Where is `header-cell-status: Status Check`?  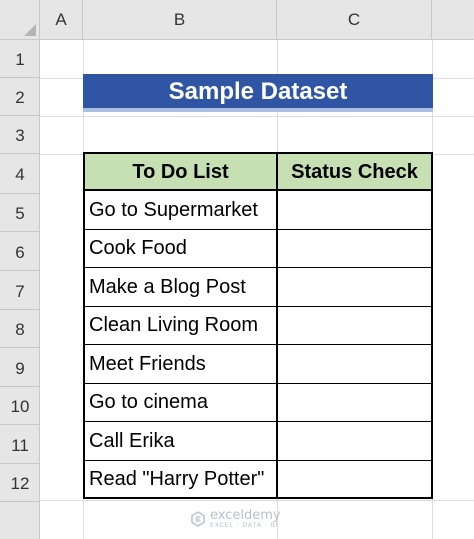
header-cell-status: Status Check is located at coordinates (354, 172).